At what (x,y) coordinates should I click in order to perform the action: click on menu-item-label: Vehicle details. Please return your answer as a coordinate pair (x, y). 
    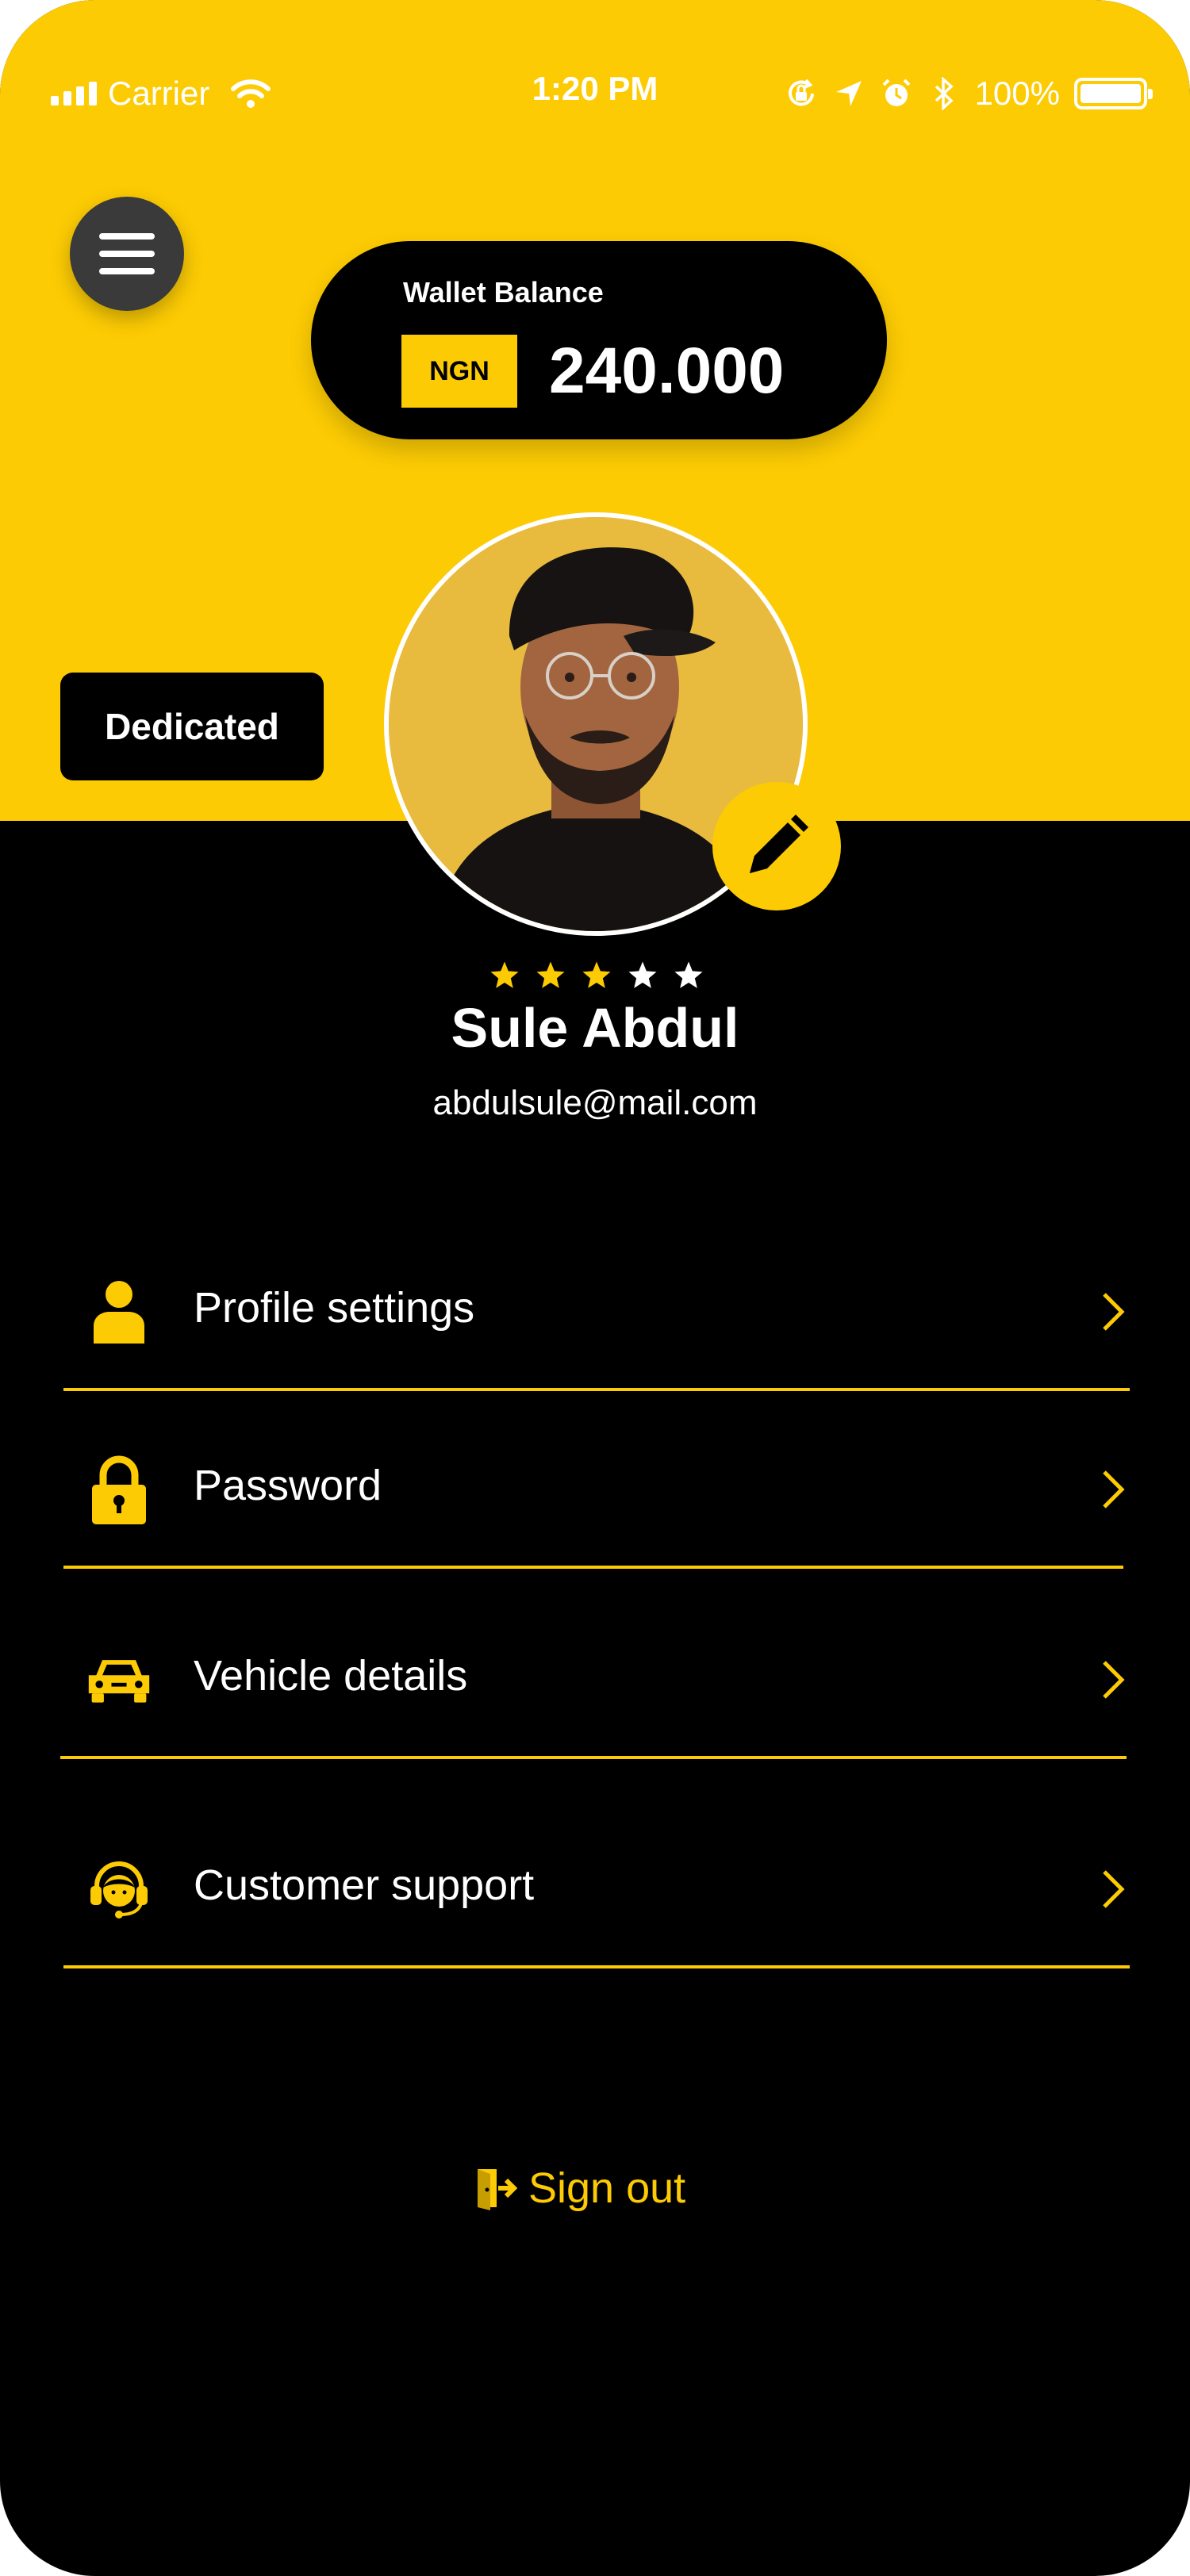
    Looking at the image, I should click on (331, 1676).